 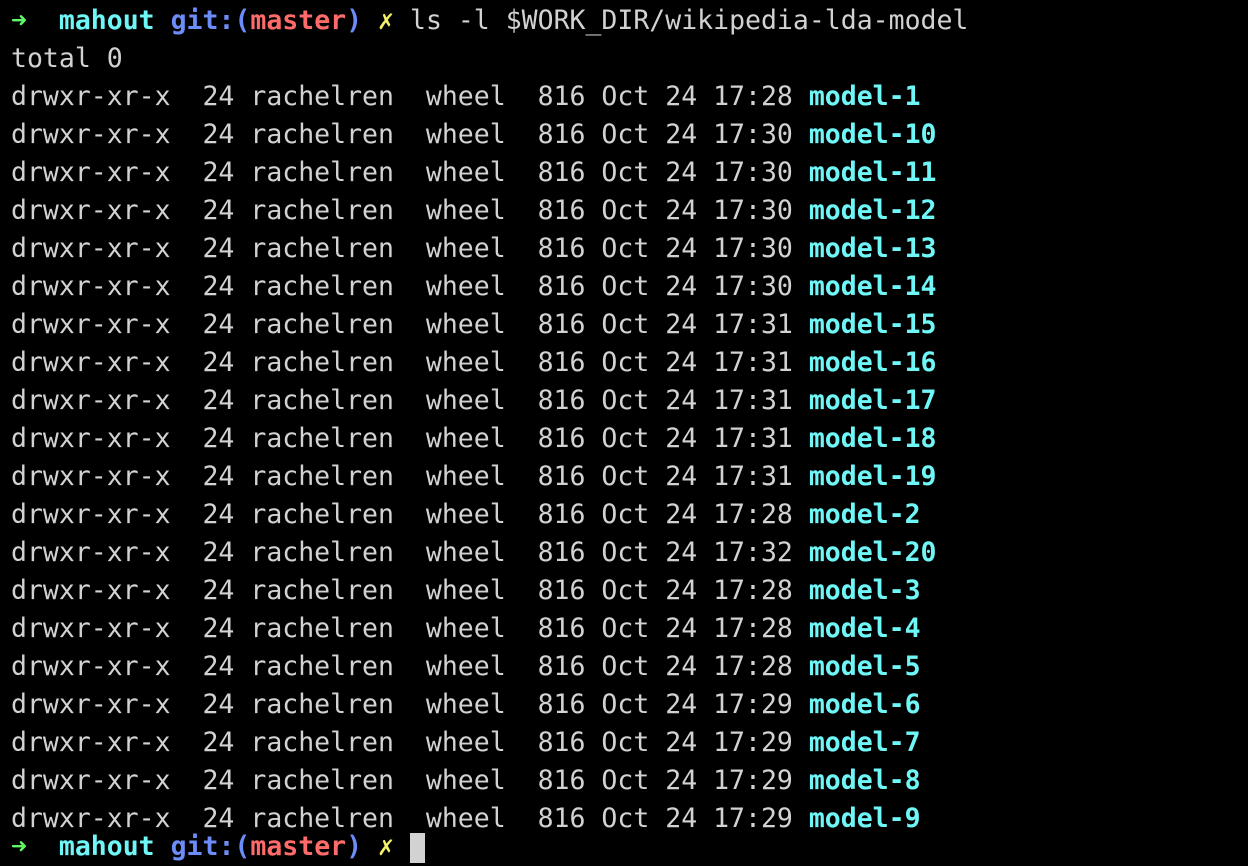 I want to click on entry-name: model-3, so click(x=864, y=590).